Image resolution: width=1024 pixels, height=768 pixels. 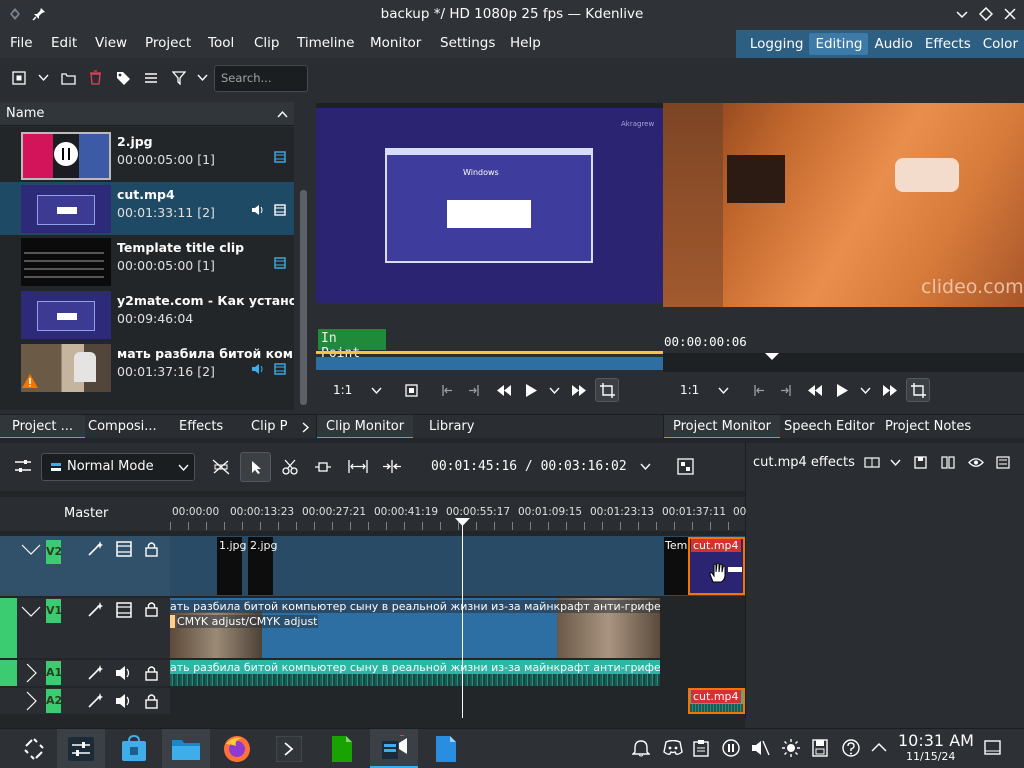 I want to click on eye-icon, so click(x=976, y=462).